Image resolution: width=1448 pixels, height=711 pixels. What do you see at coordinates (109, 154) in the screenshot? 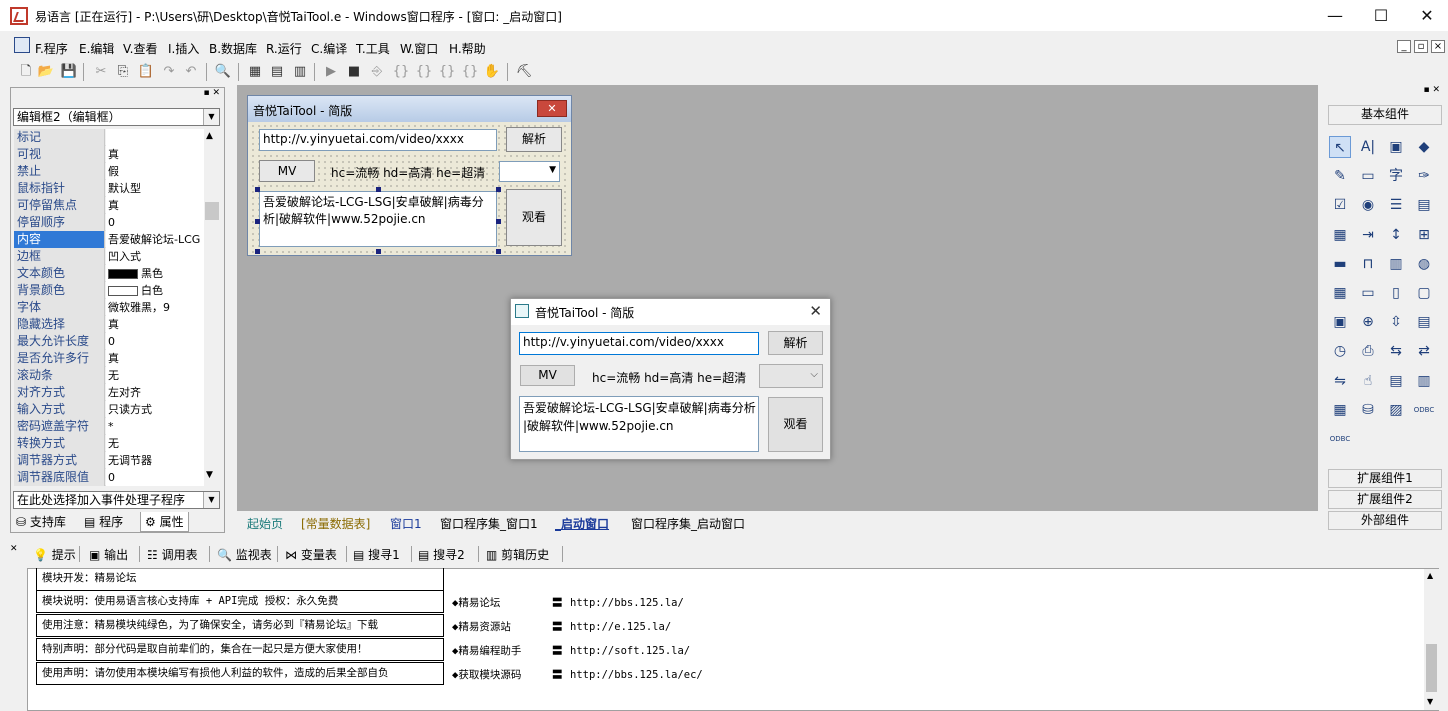
I see `property-row: 可视真` at bounding box center [109, 154].